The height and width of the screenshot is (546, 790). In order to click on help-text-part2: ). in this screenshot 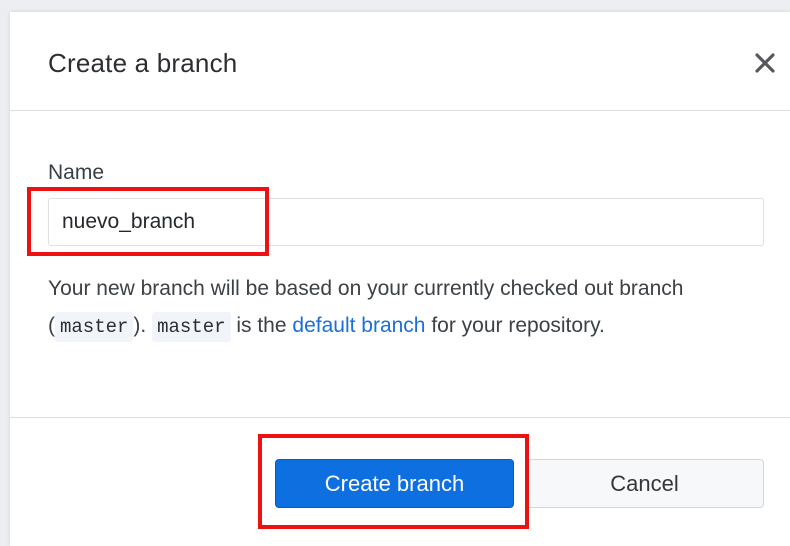, I will do `click(143, 325)`.